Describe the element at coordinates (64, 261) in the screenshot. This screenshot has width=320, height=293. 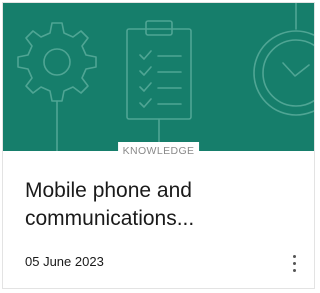
I see `publish-date: 05 June 2023` at that location.